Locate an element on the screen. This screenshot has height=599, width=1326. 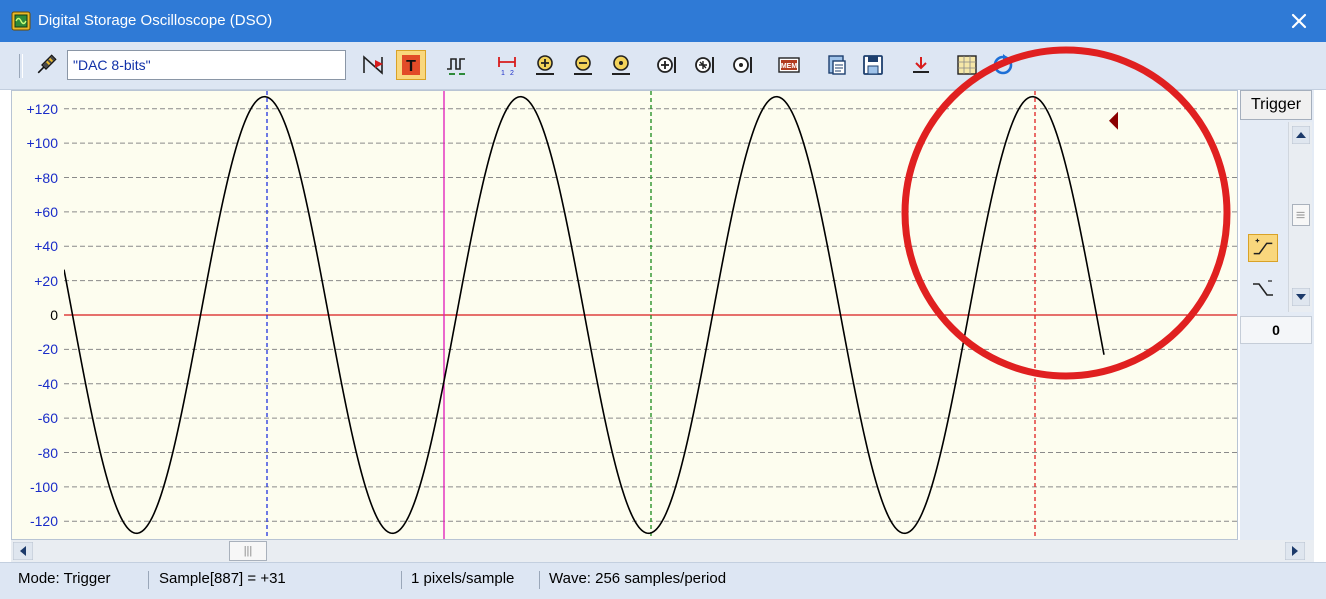
zoom-x-fit-button is located at coordinates (743, 65).